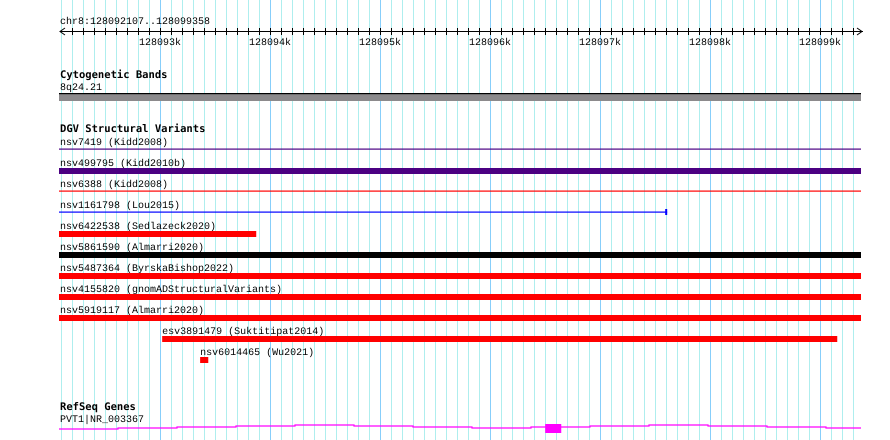  I want to click on gene-label: PVT1|NR_003367, so click(102, 420).